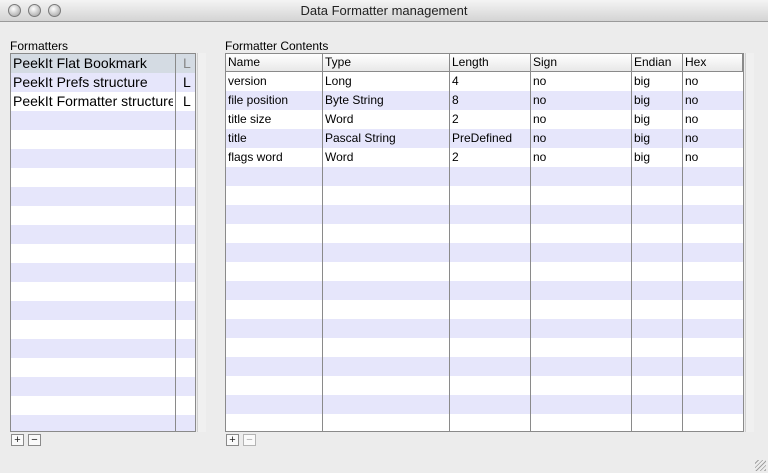  I want to click on table-cell: Pascal String, so click(360, 138).